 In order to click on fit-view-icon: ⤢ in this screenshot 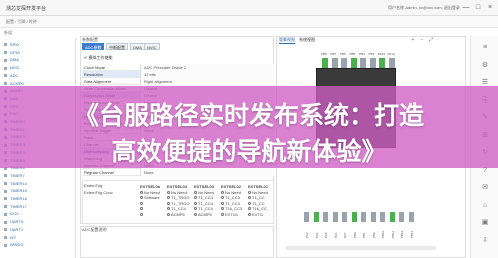, I will do `click(431, 40)`.